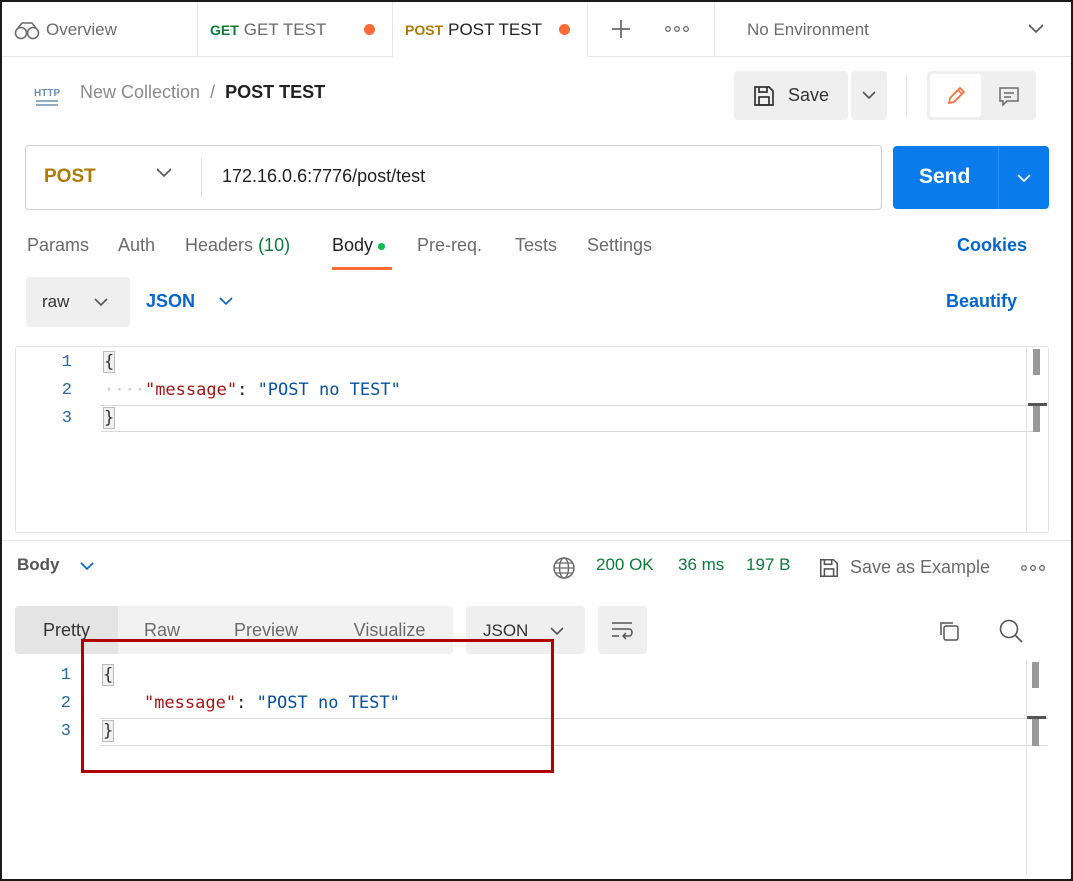 This screenshot has height=881, width=1073. Describe the element at coordinates (701, 565) in the screenshot. I see `response-time: 36 ms` at that location.